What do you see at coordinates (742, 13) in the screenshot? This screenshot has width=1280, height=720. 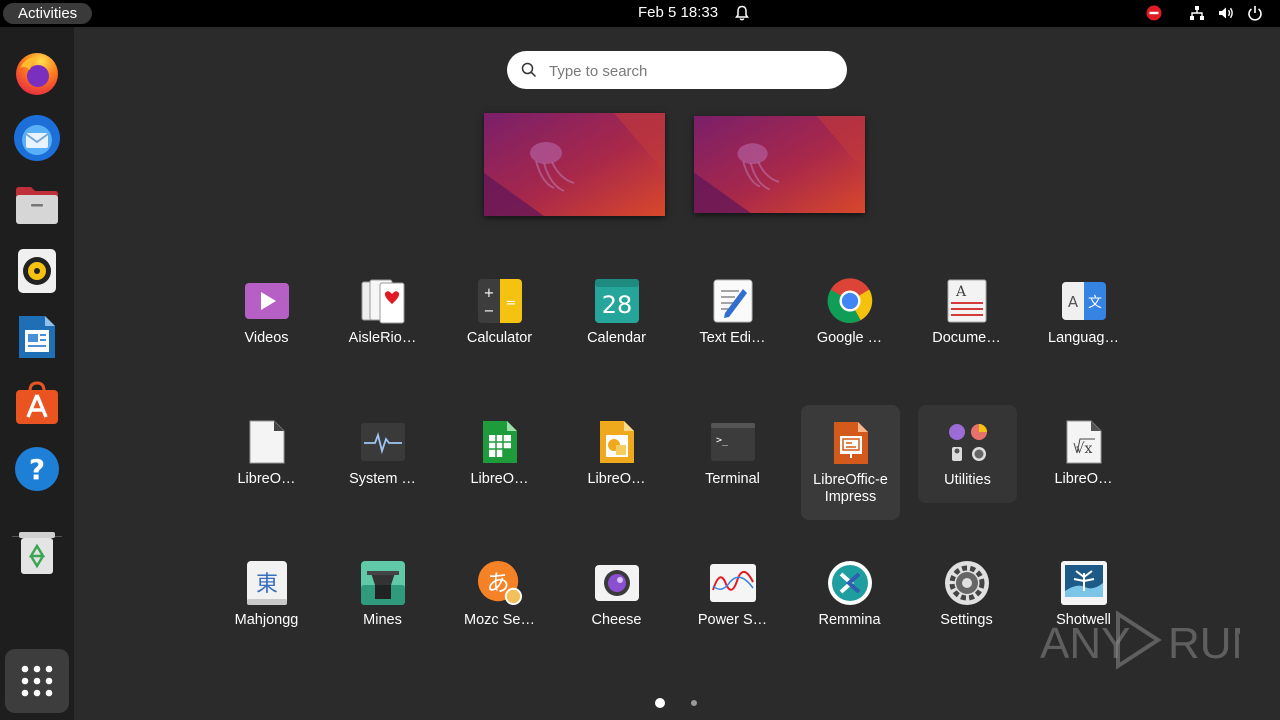 I see `notification-bell-icon` at bounding box center [742, 13].